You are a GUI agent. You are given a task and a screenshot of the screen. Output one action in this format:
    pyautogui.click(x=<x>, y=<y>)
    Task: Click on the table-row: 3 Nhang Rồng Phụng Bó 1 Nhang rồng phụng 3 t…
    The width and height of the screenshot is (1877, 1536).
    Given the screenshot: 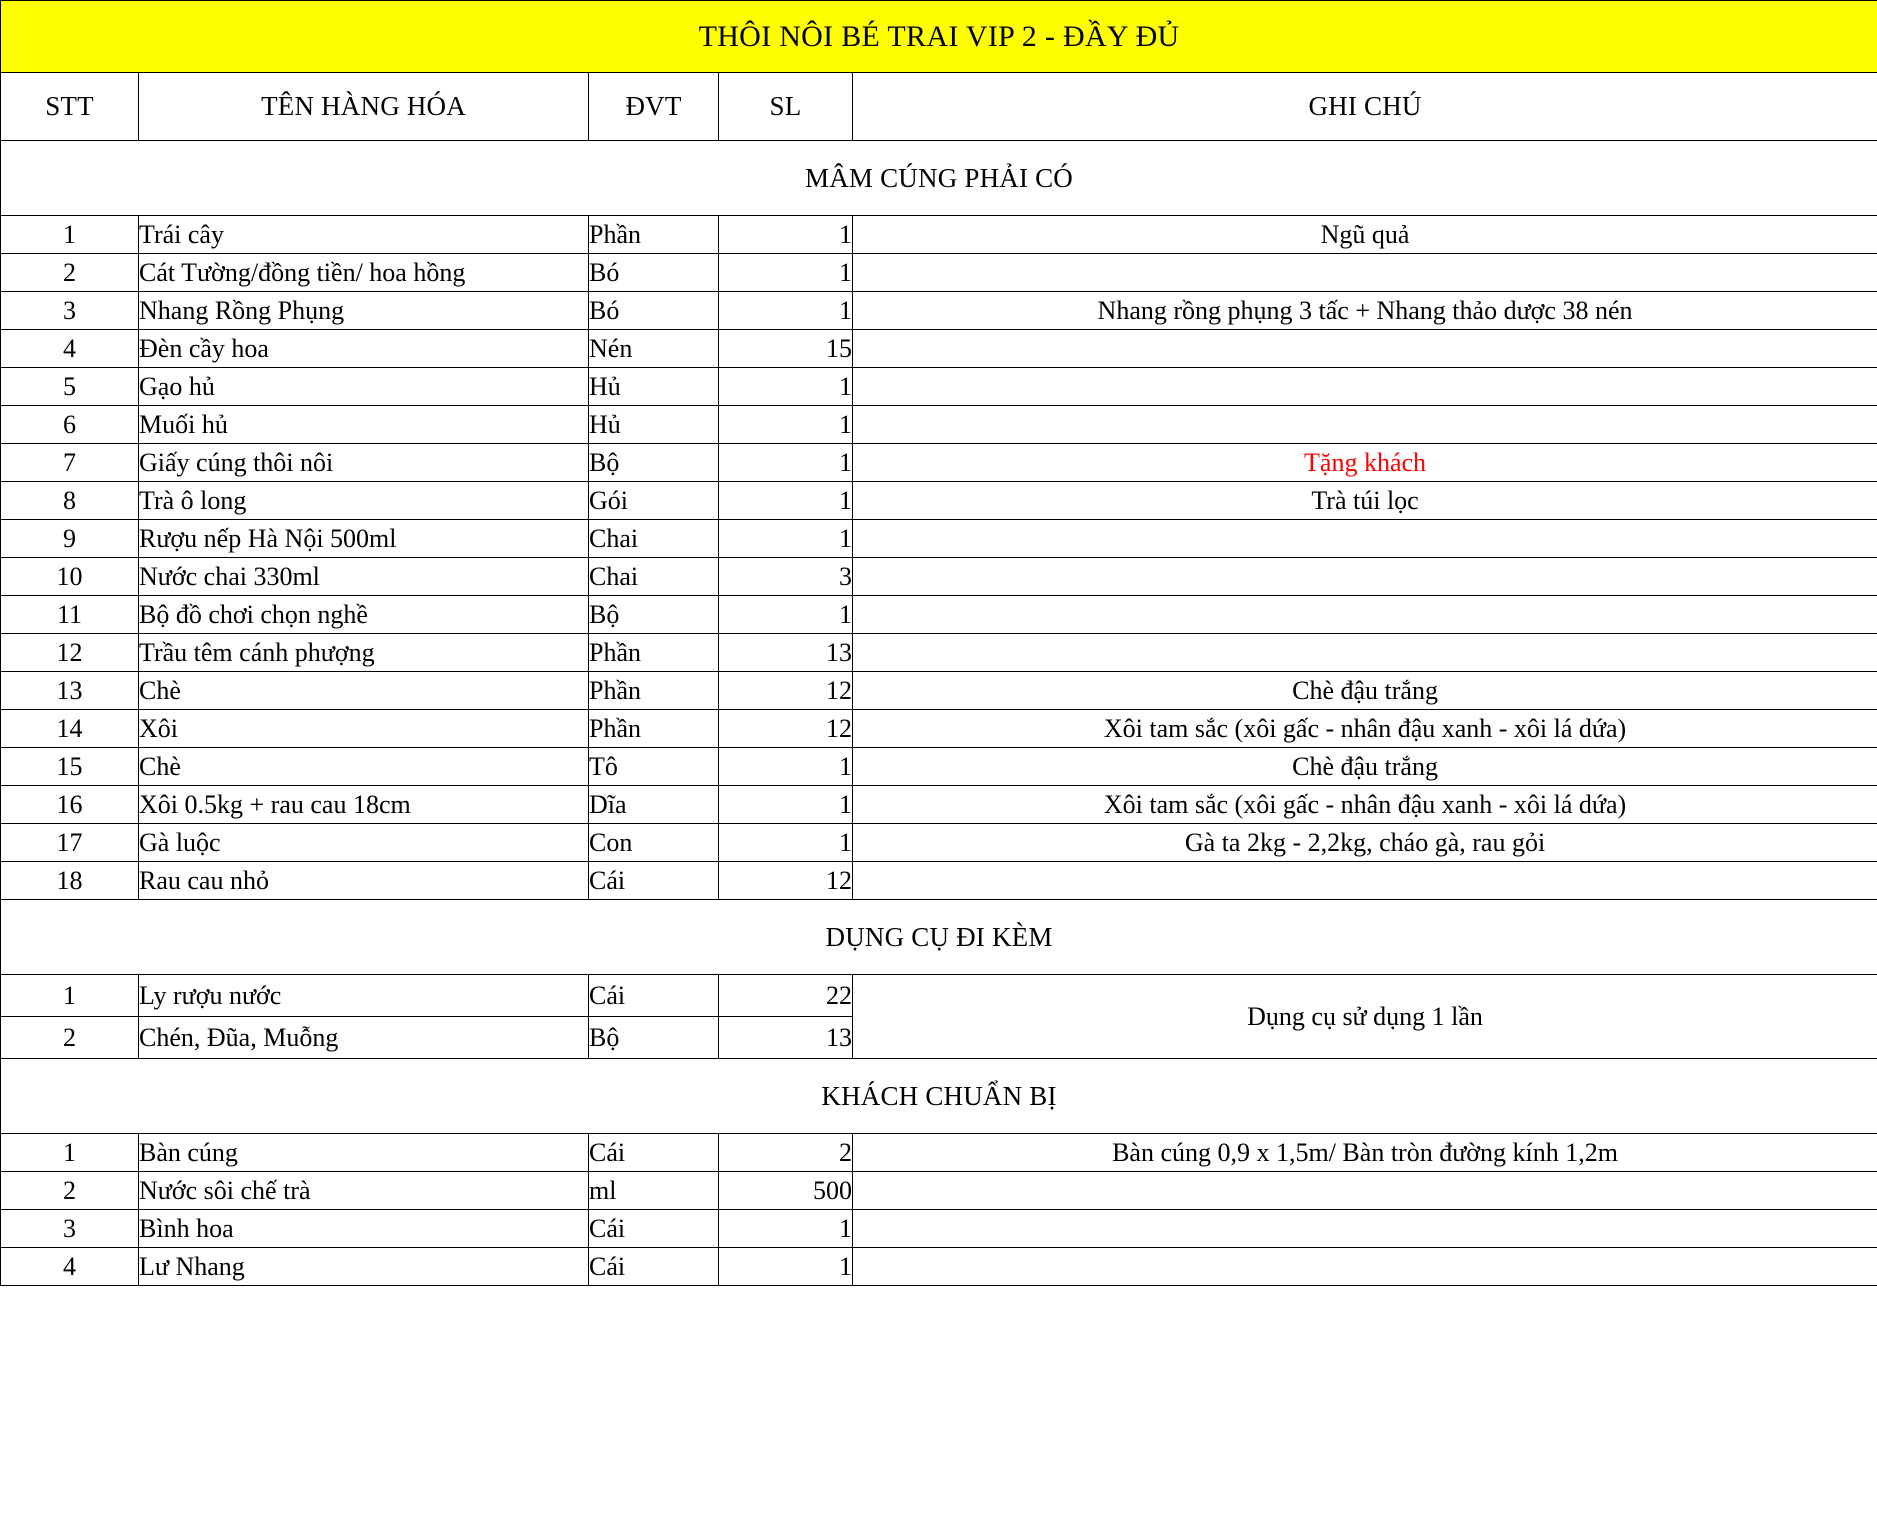 What is the action you would take?
    pyautogui.click(x=938, y=310)
    